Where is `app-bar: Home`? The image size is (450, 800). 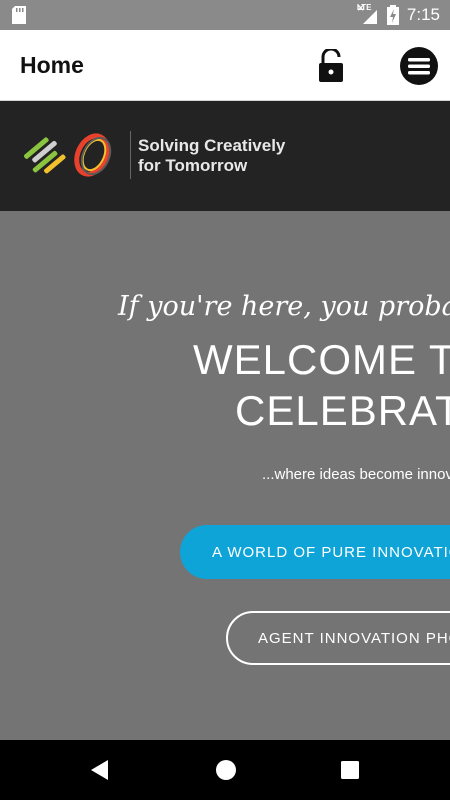
app-bar: Home is located at coordinates (225, 65).